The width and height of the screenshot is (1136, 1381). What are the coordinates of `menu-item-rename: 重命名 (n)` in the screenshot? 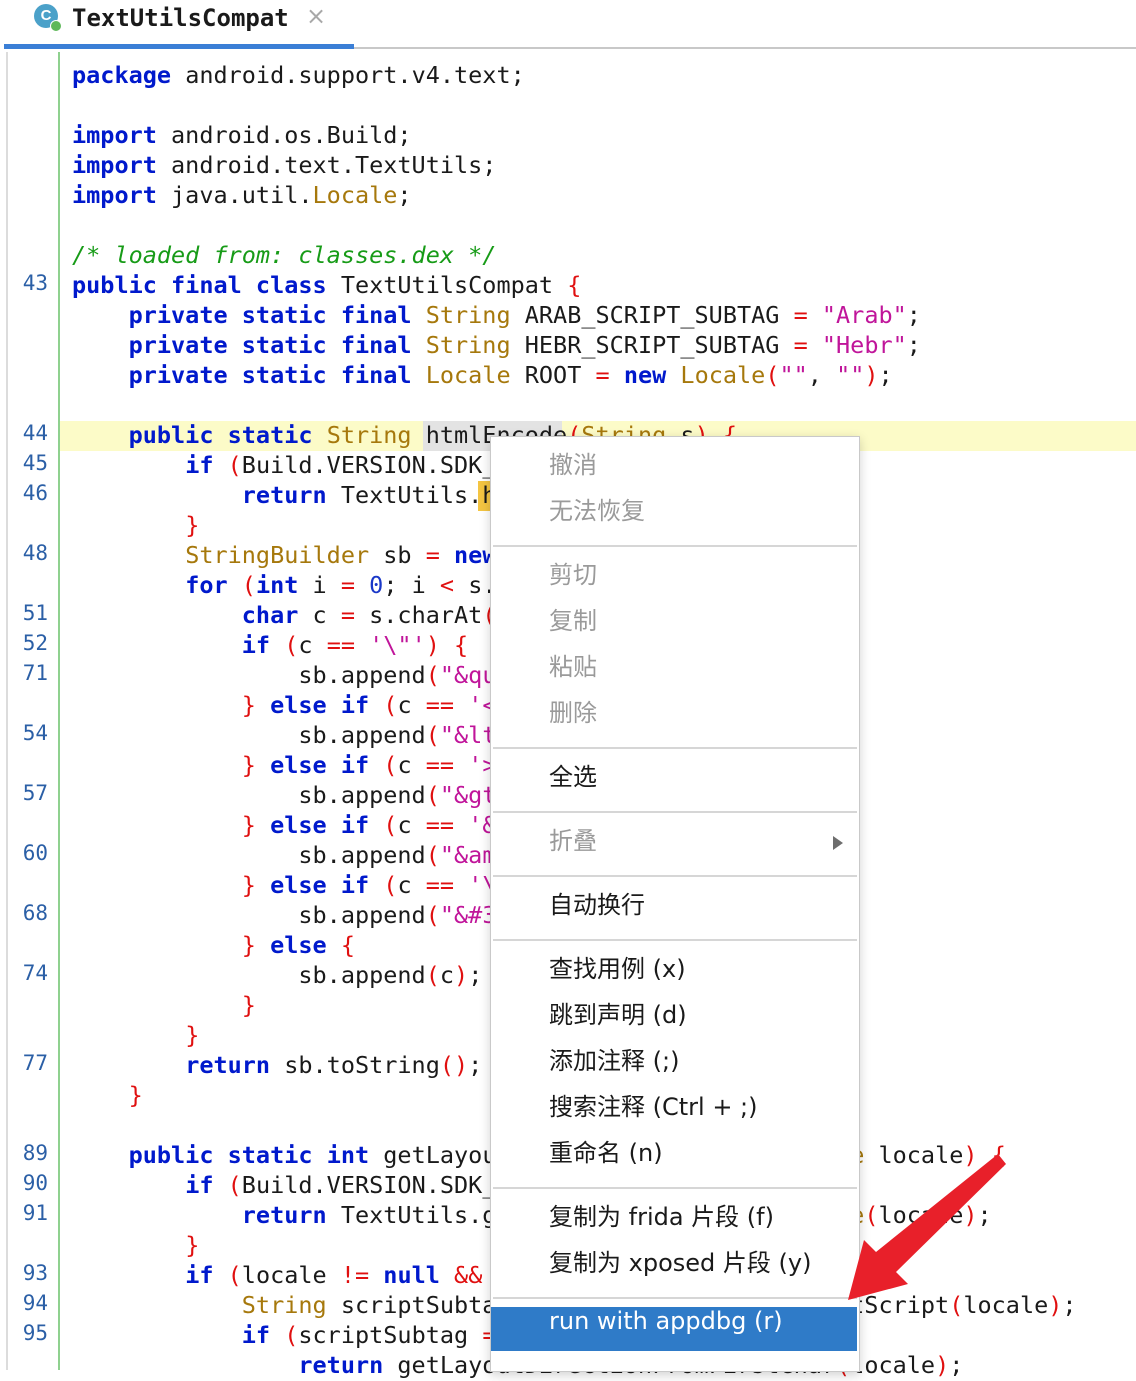 It's located at (674, 1155).